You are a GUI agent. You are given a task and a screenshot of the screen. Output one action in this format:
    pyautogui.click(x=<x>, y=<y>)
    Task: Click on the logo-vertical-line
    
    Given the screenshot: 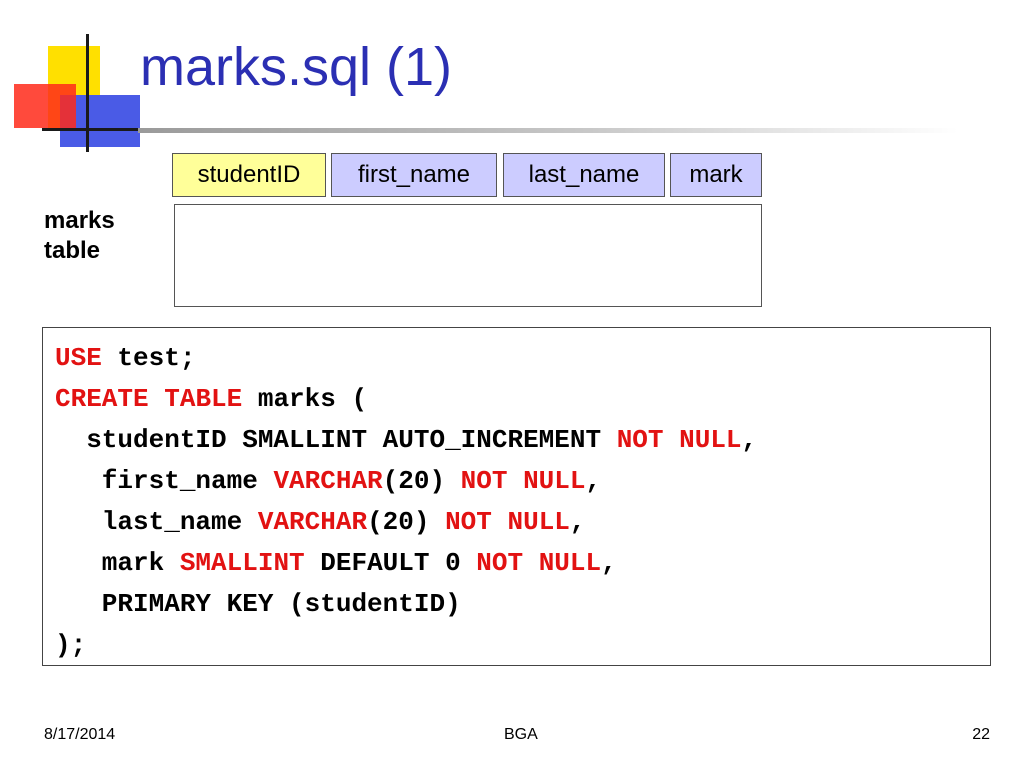 What is the action you would take?
    pyautogui.click(x=87, y=93)
    